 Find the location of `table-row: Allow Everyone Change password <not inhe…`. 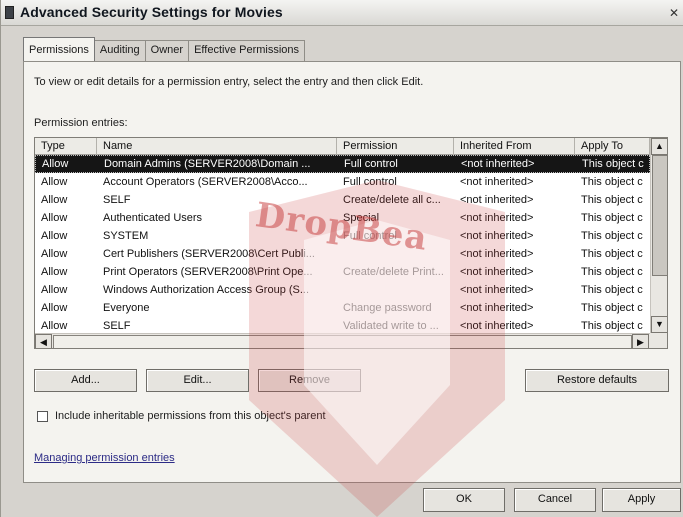

table-row: Allow Everyone Change password <not inhe… is located at coordinates (342, 309).